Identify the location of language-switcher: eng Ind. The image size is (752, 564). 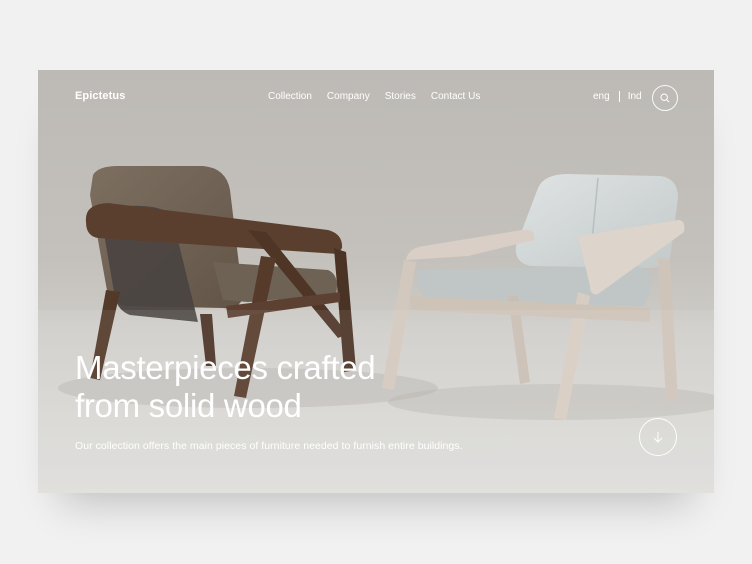
(617, 96).